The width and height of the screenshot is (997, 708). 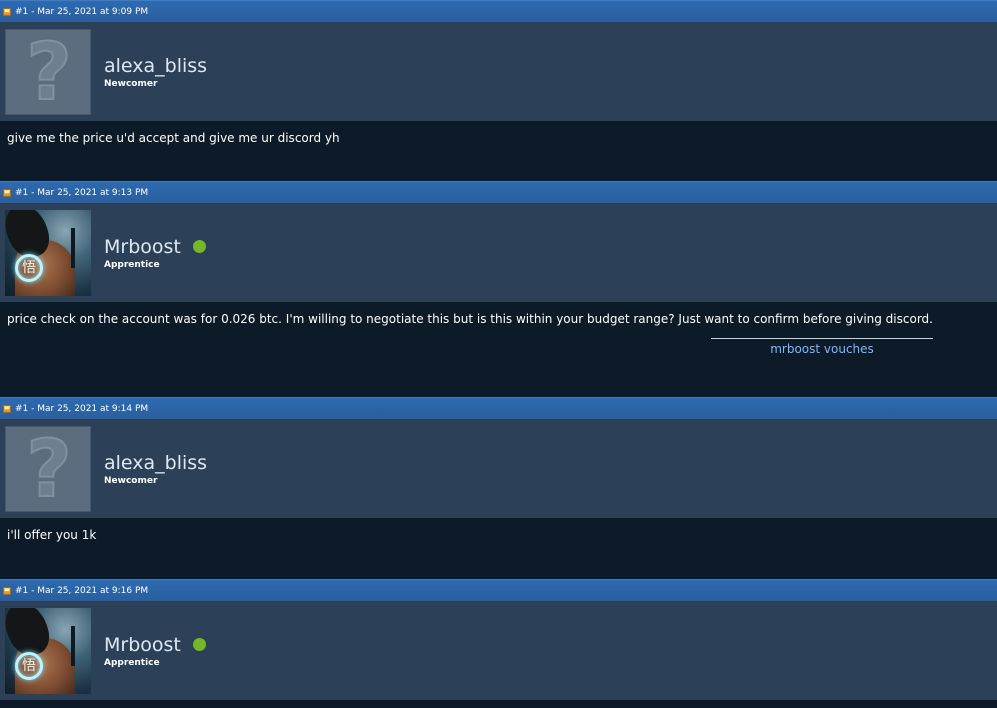 What do you see at coordinates (498, 548) in the screenshot?
I see `post-body: i'll offer you 1k` at bounding box center [498, 548].